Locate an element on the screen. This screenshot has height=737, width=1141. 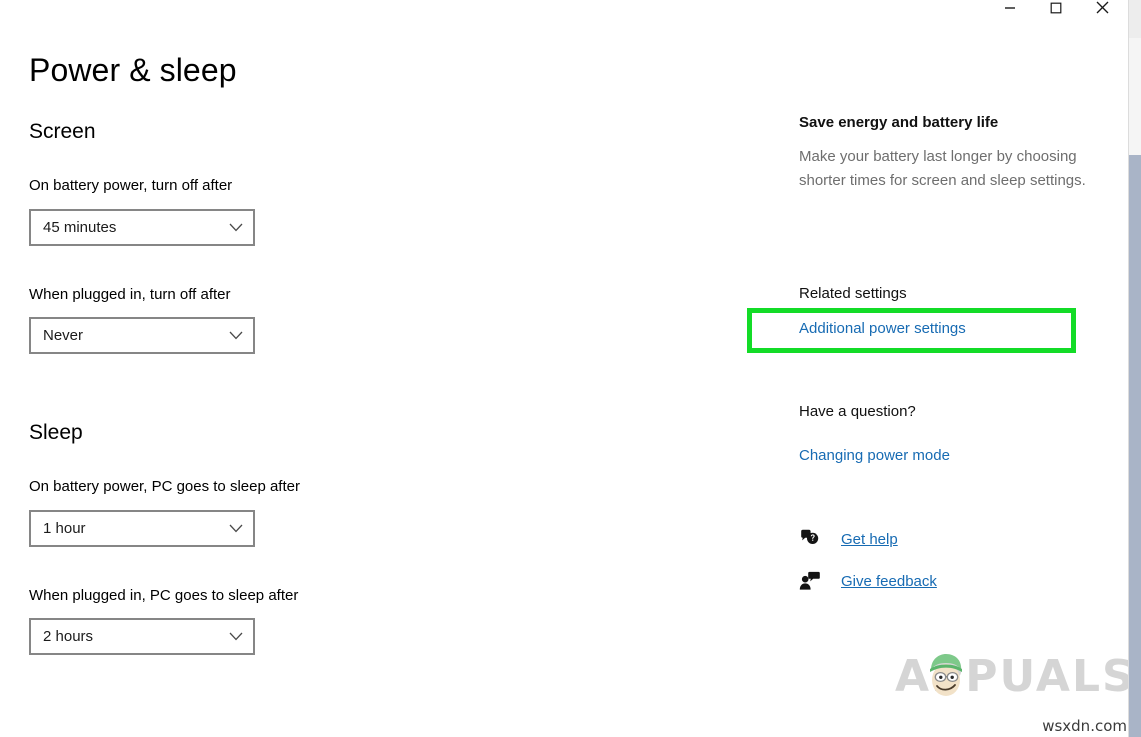
minimize-button is located at coordinates (1010, 7).